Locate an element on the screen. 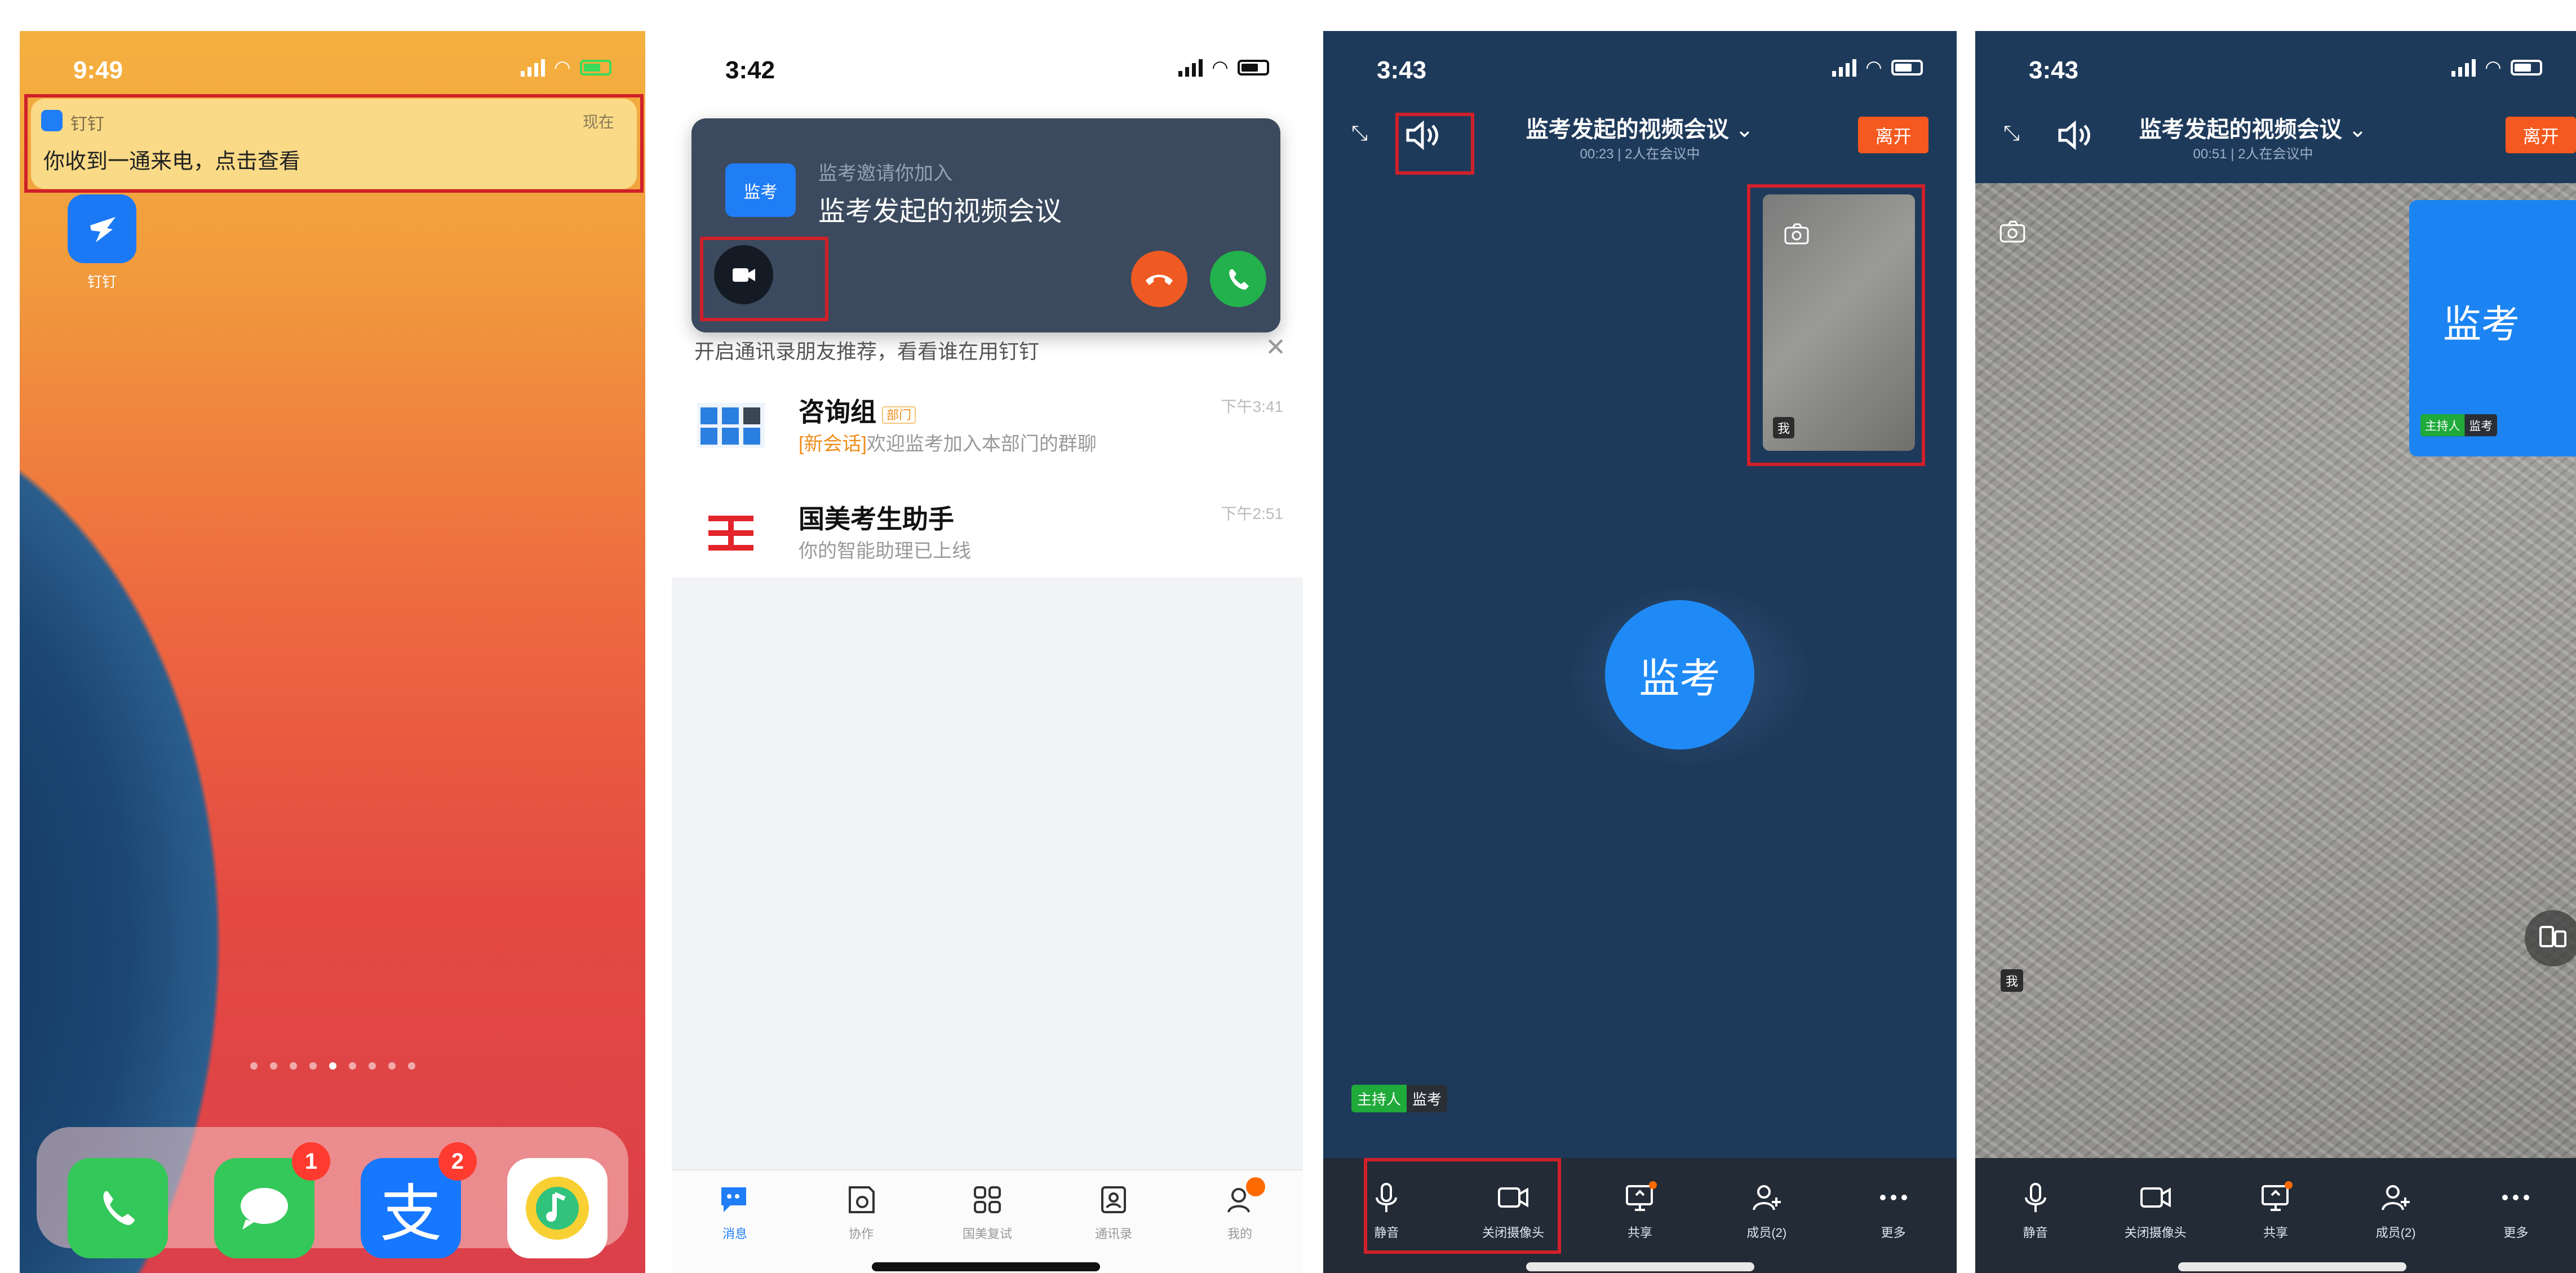  mute-button: 静音 is located at coordinates (2036, 1227).